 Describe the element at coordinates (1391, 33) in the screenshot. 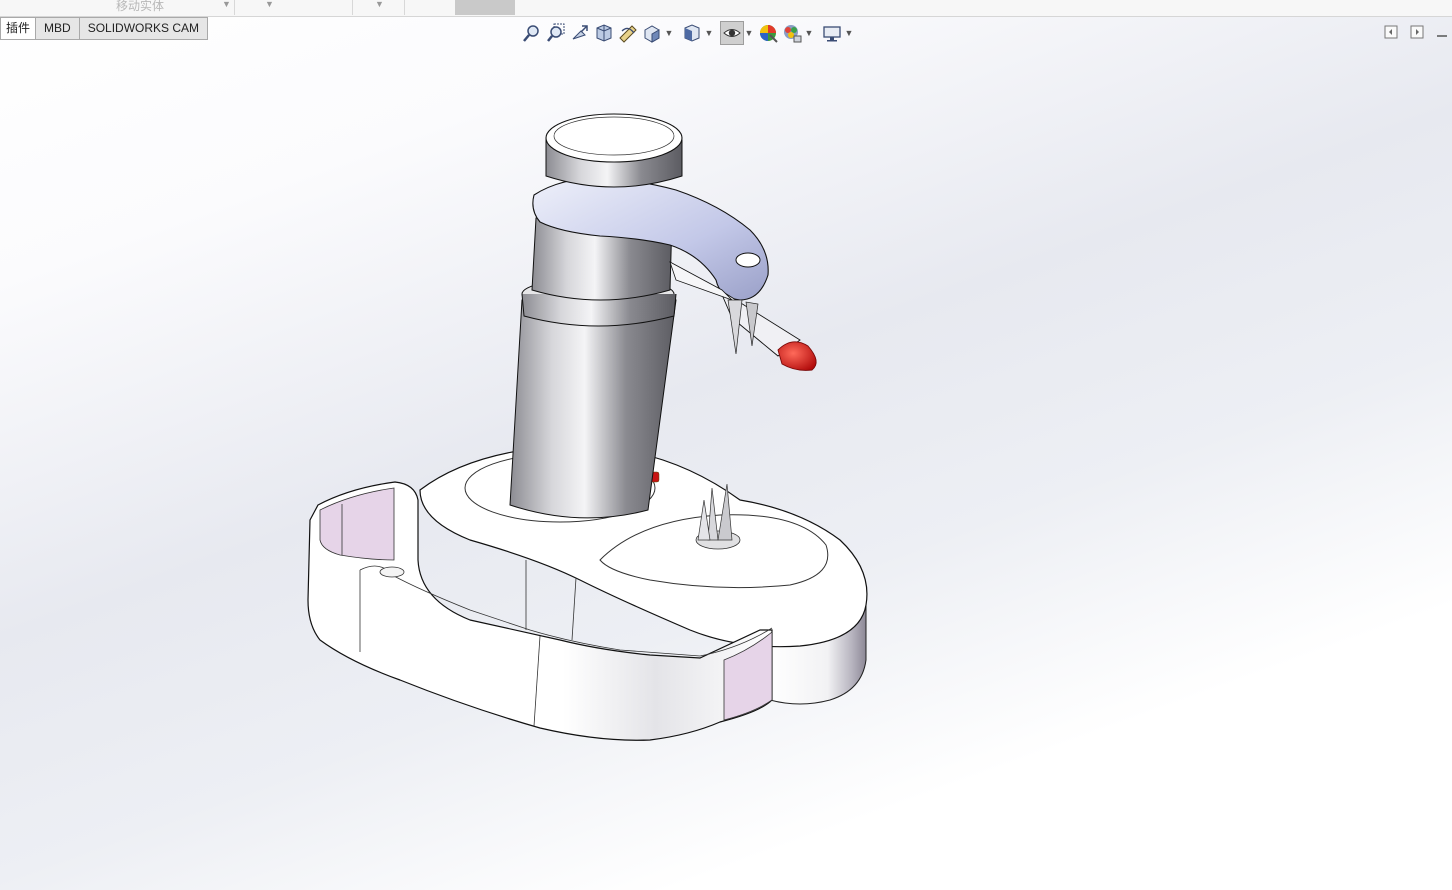

I see `tile-left-icon` at that location.